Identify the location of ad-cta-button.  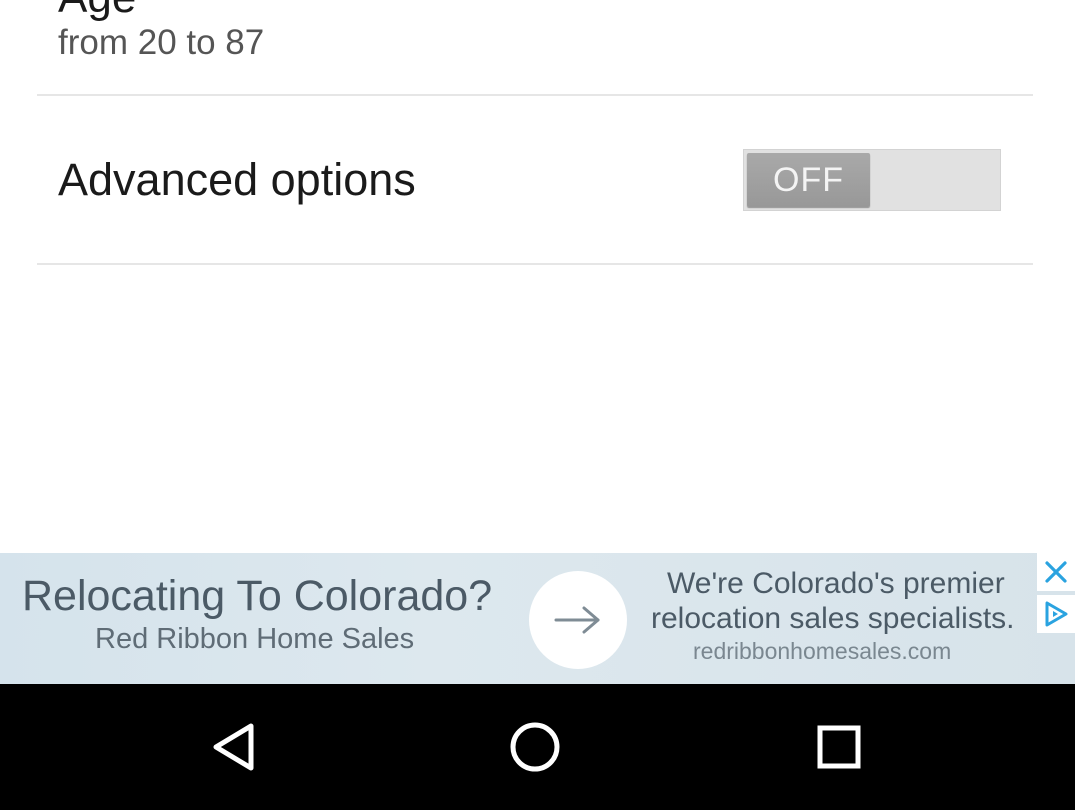
(578, 620).